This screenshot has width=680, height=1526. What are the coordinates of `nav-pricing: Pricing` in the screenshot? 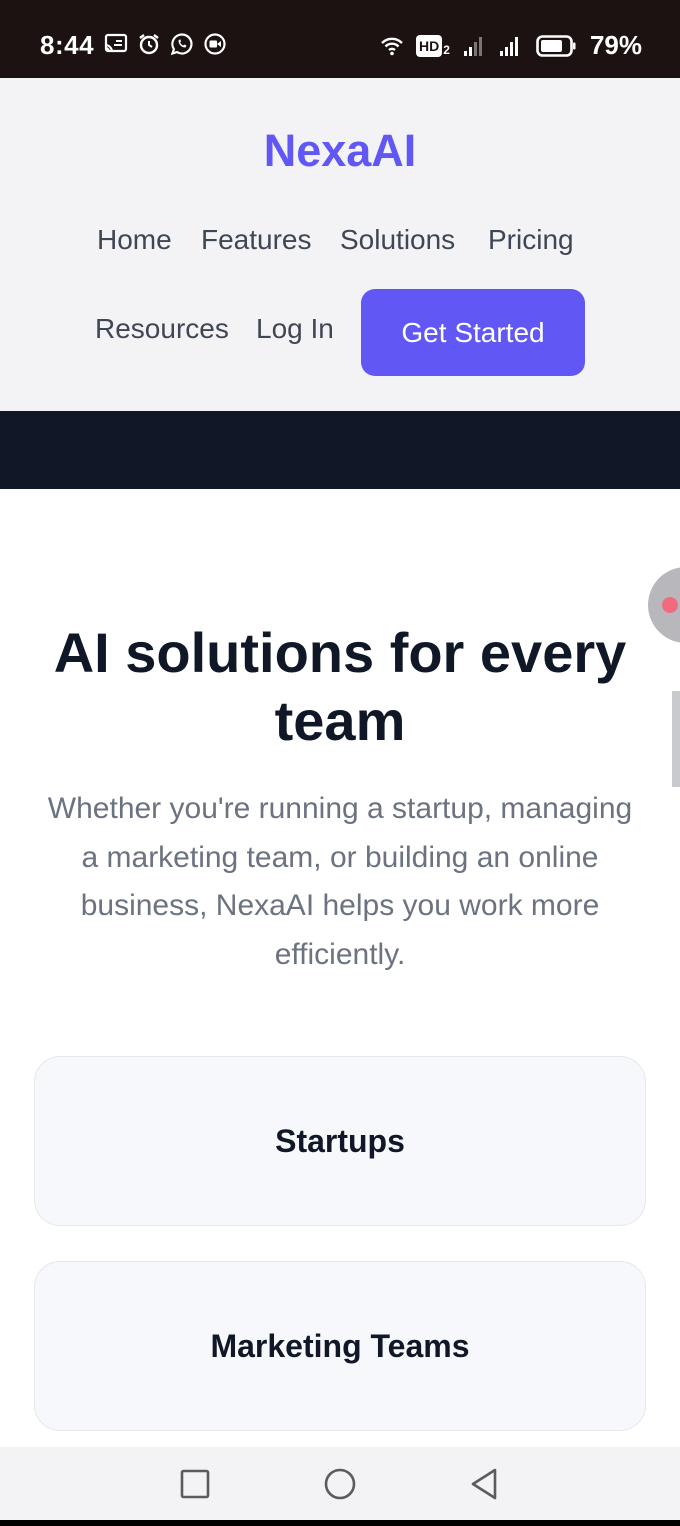 It's located at (531, 240).